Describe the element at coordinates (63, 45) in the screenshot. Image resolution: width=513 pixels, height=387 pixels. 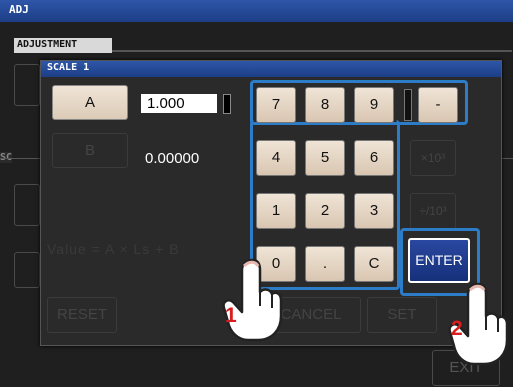
I see `adjustment-tab: ADJUSTMENT` at that location.